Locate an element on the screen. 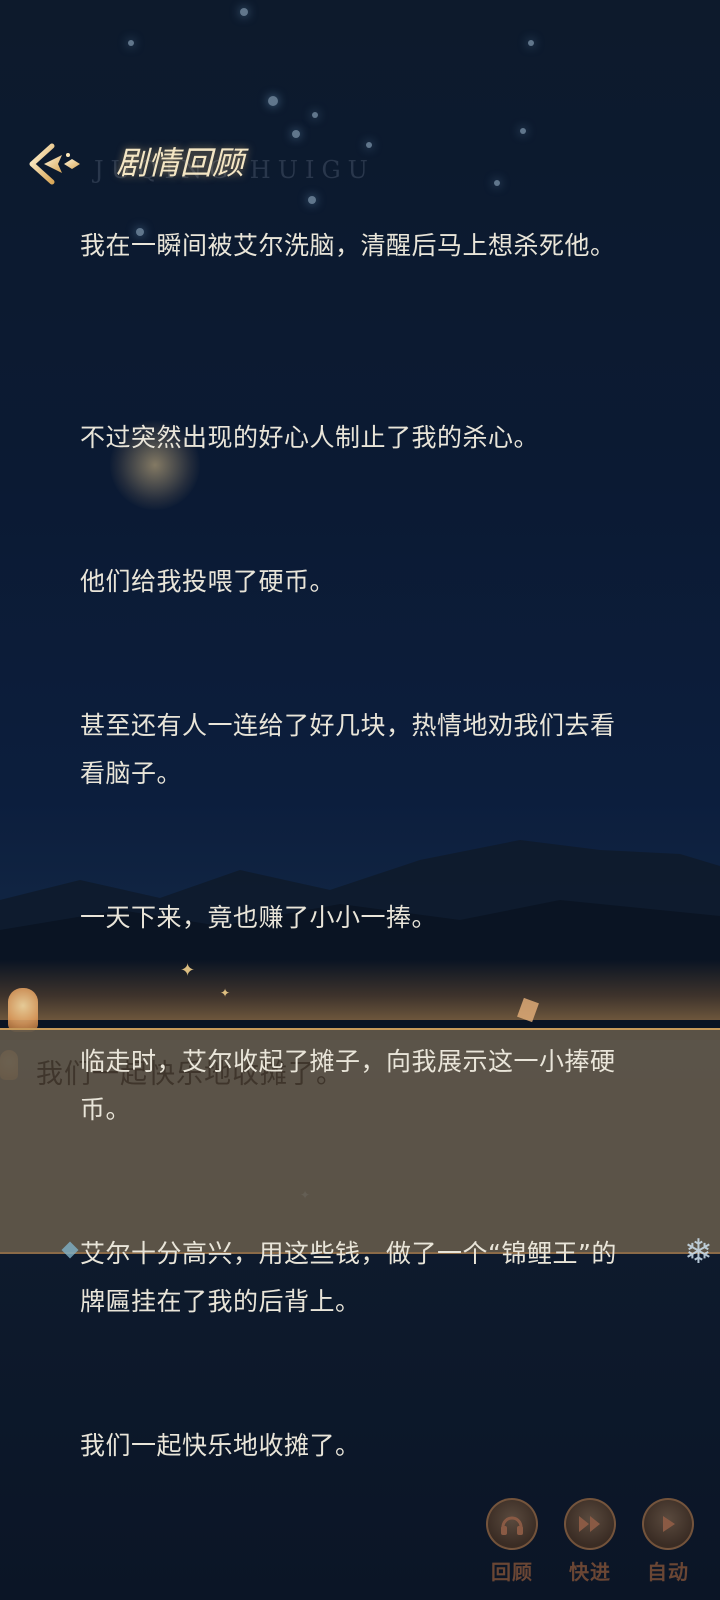 The height and width of the screenshot is (1600, 720). story-paragraph: 我在一瞬间被艾尔洗脑，清醒后马上想杀死他。 is located at coordinates (348, 245).